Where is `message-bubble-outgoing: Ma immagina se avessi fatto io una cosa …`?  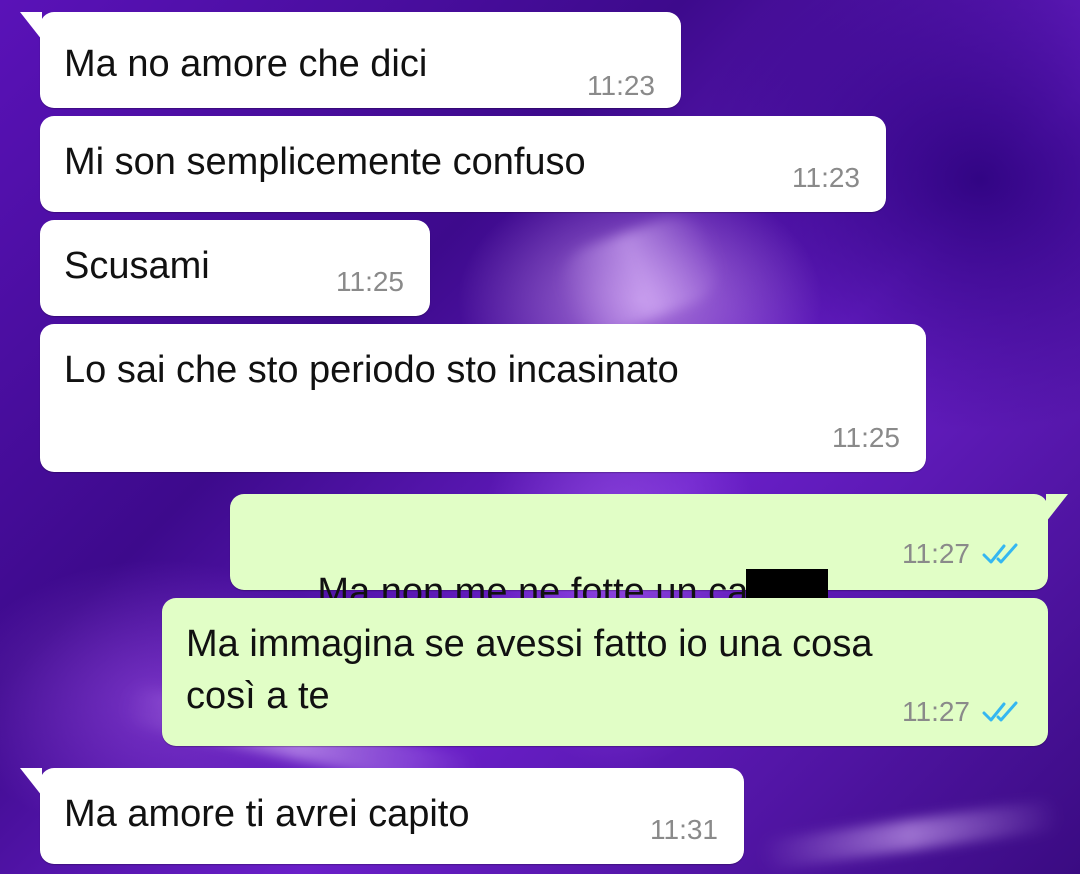
message-bubble-outgoing: Ma immagina se avessi fatto io una cosa … is located at coordinates (605, 672).